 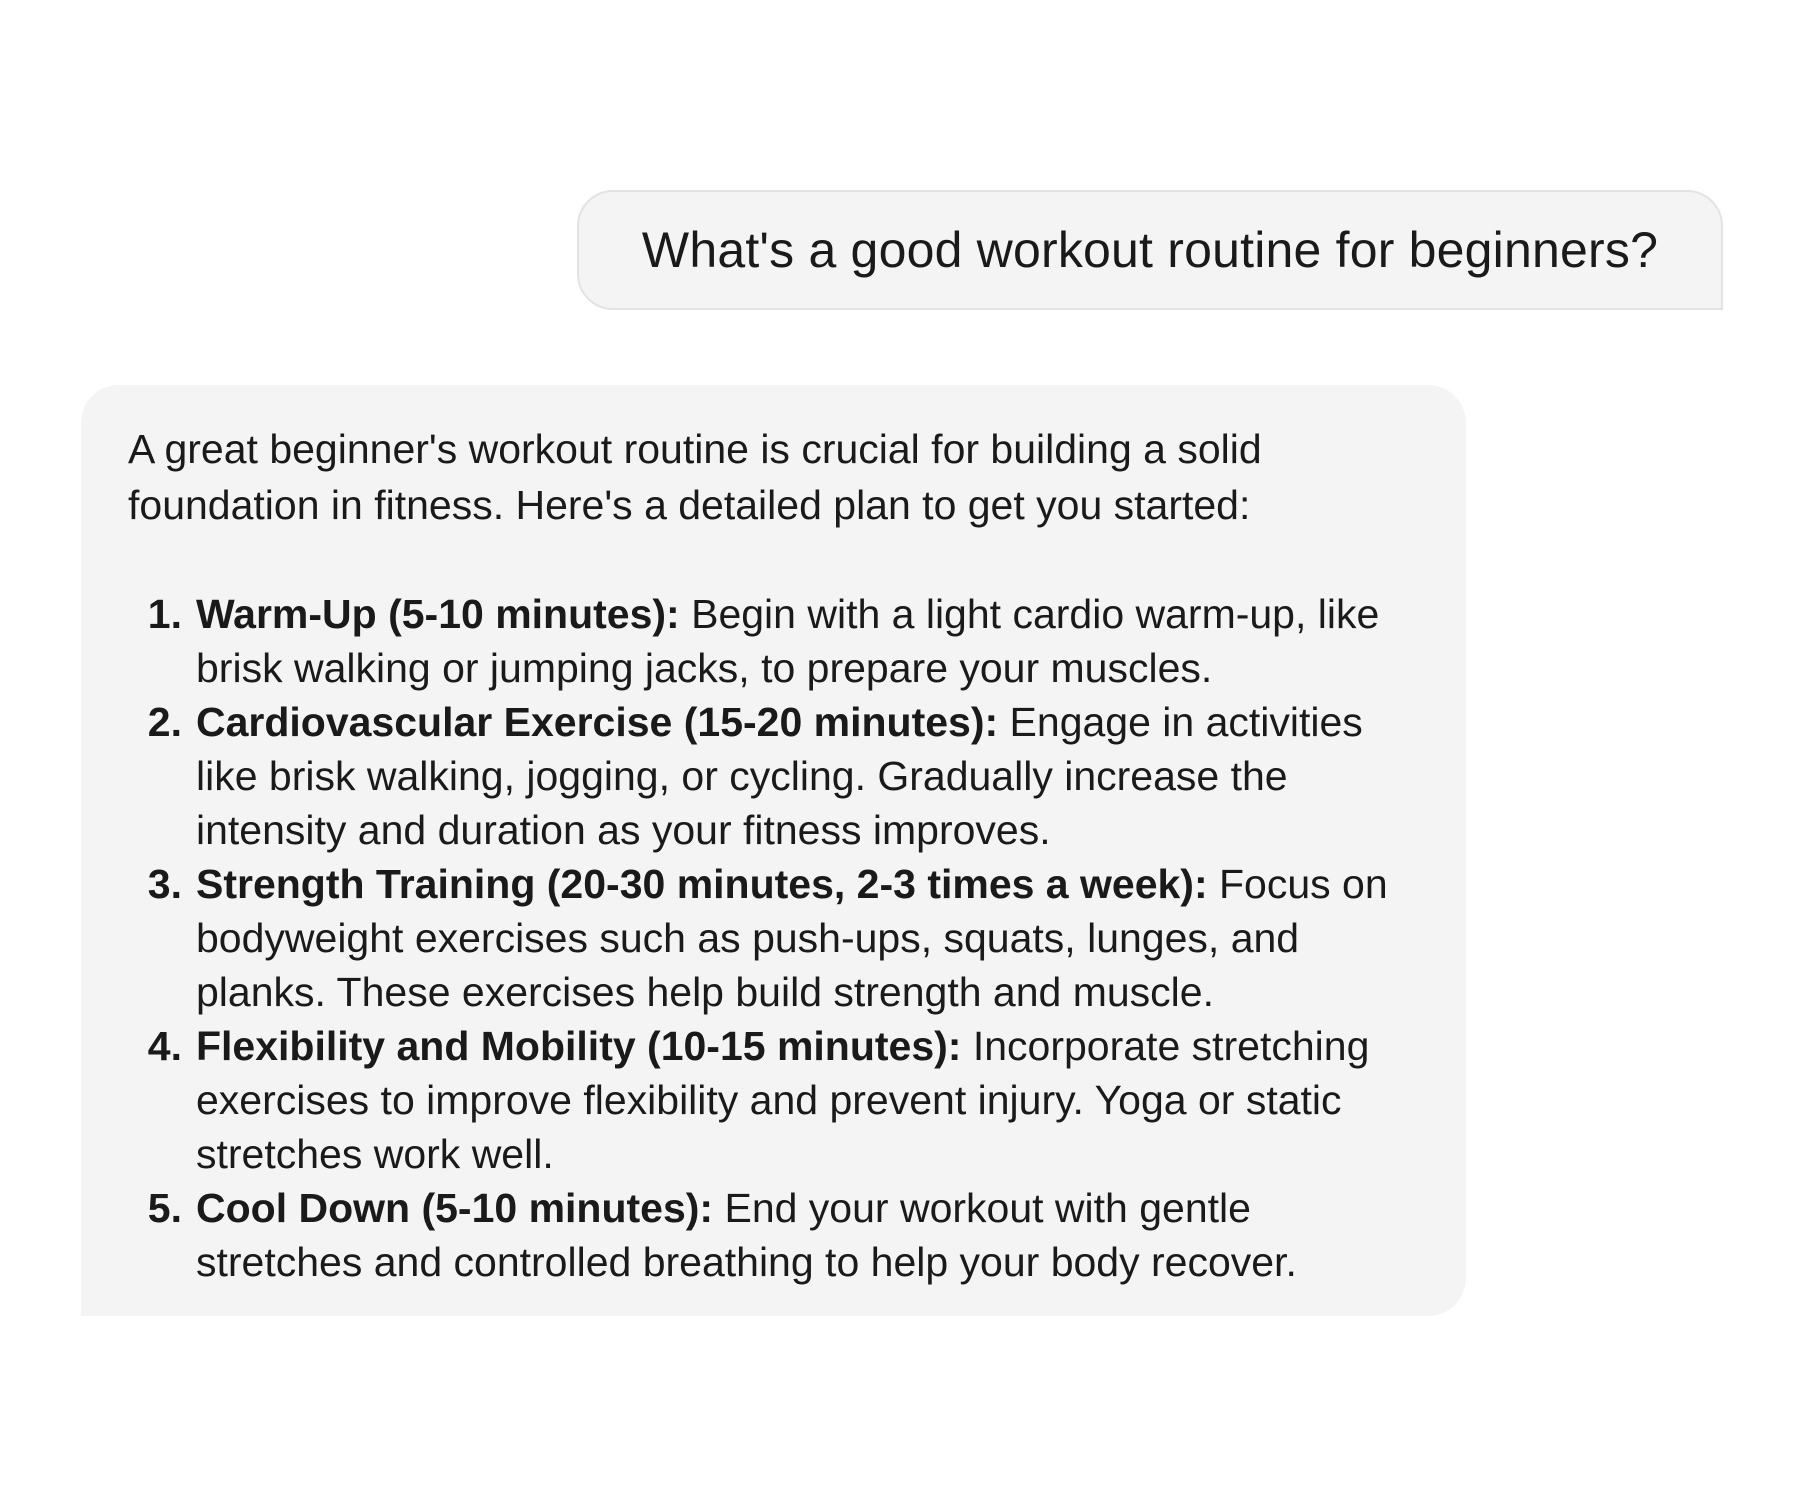 What do you see at coordinates (164, 884) in the screenshot?
I see `step-number: 3.` at bounding box center [164, 884].